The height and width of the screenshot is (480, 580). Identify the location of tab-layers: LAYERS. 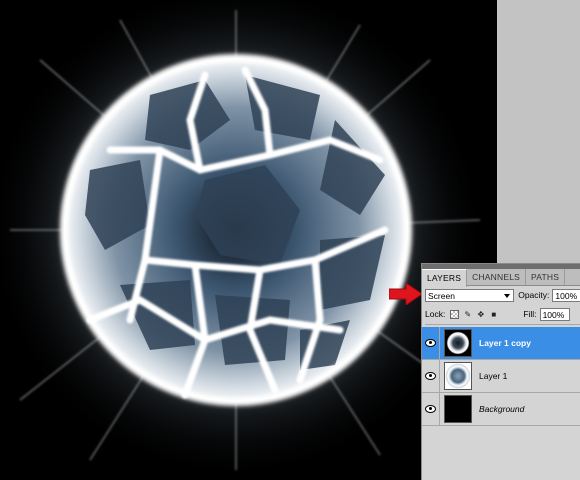
(445, 278).